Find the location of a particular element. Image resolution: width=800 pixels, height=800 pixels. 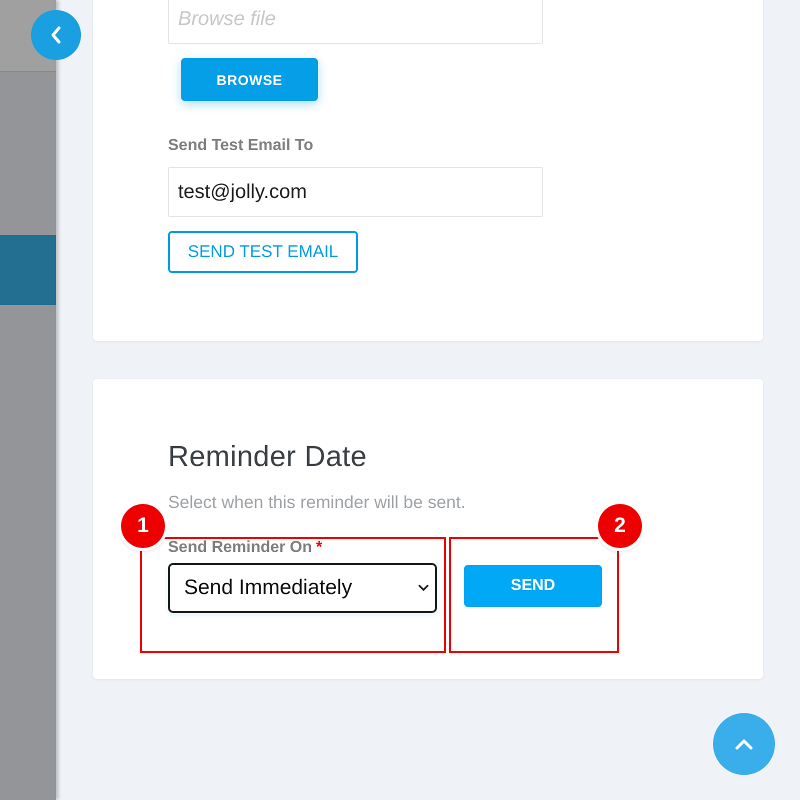

email-field: test@jolly.com is located at coordinates (355, 192).